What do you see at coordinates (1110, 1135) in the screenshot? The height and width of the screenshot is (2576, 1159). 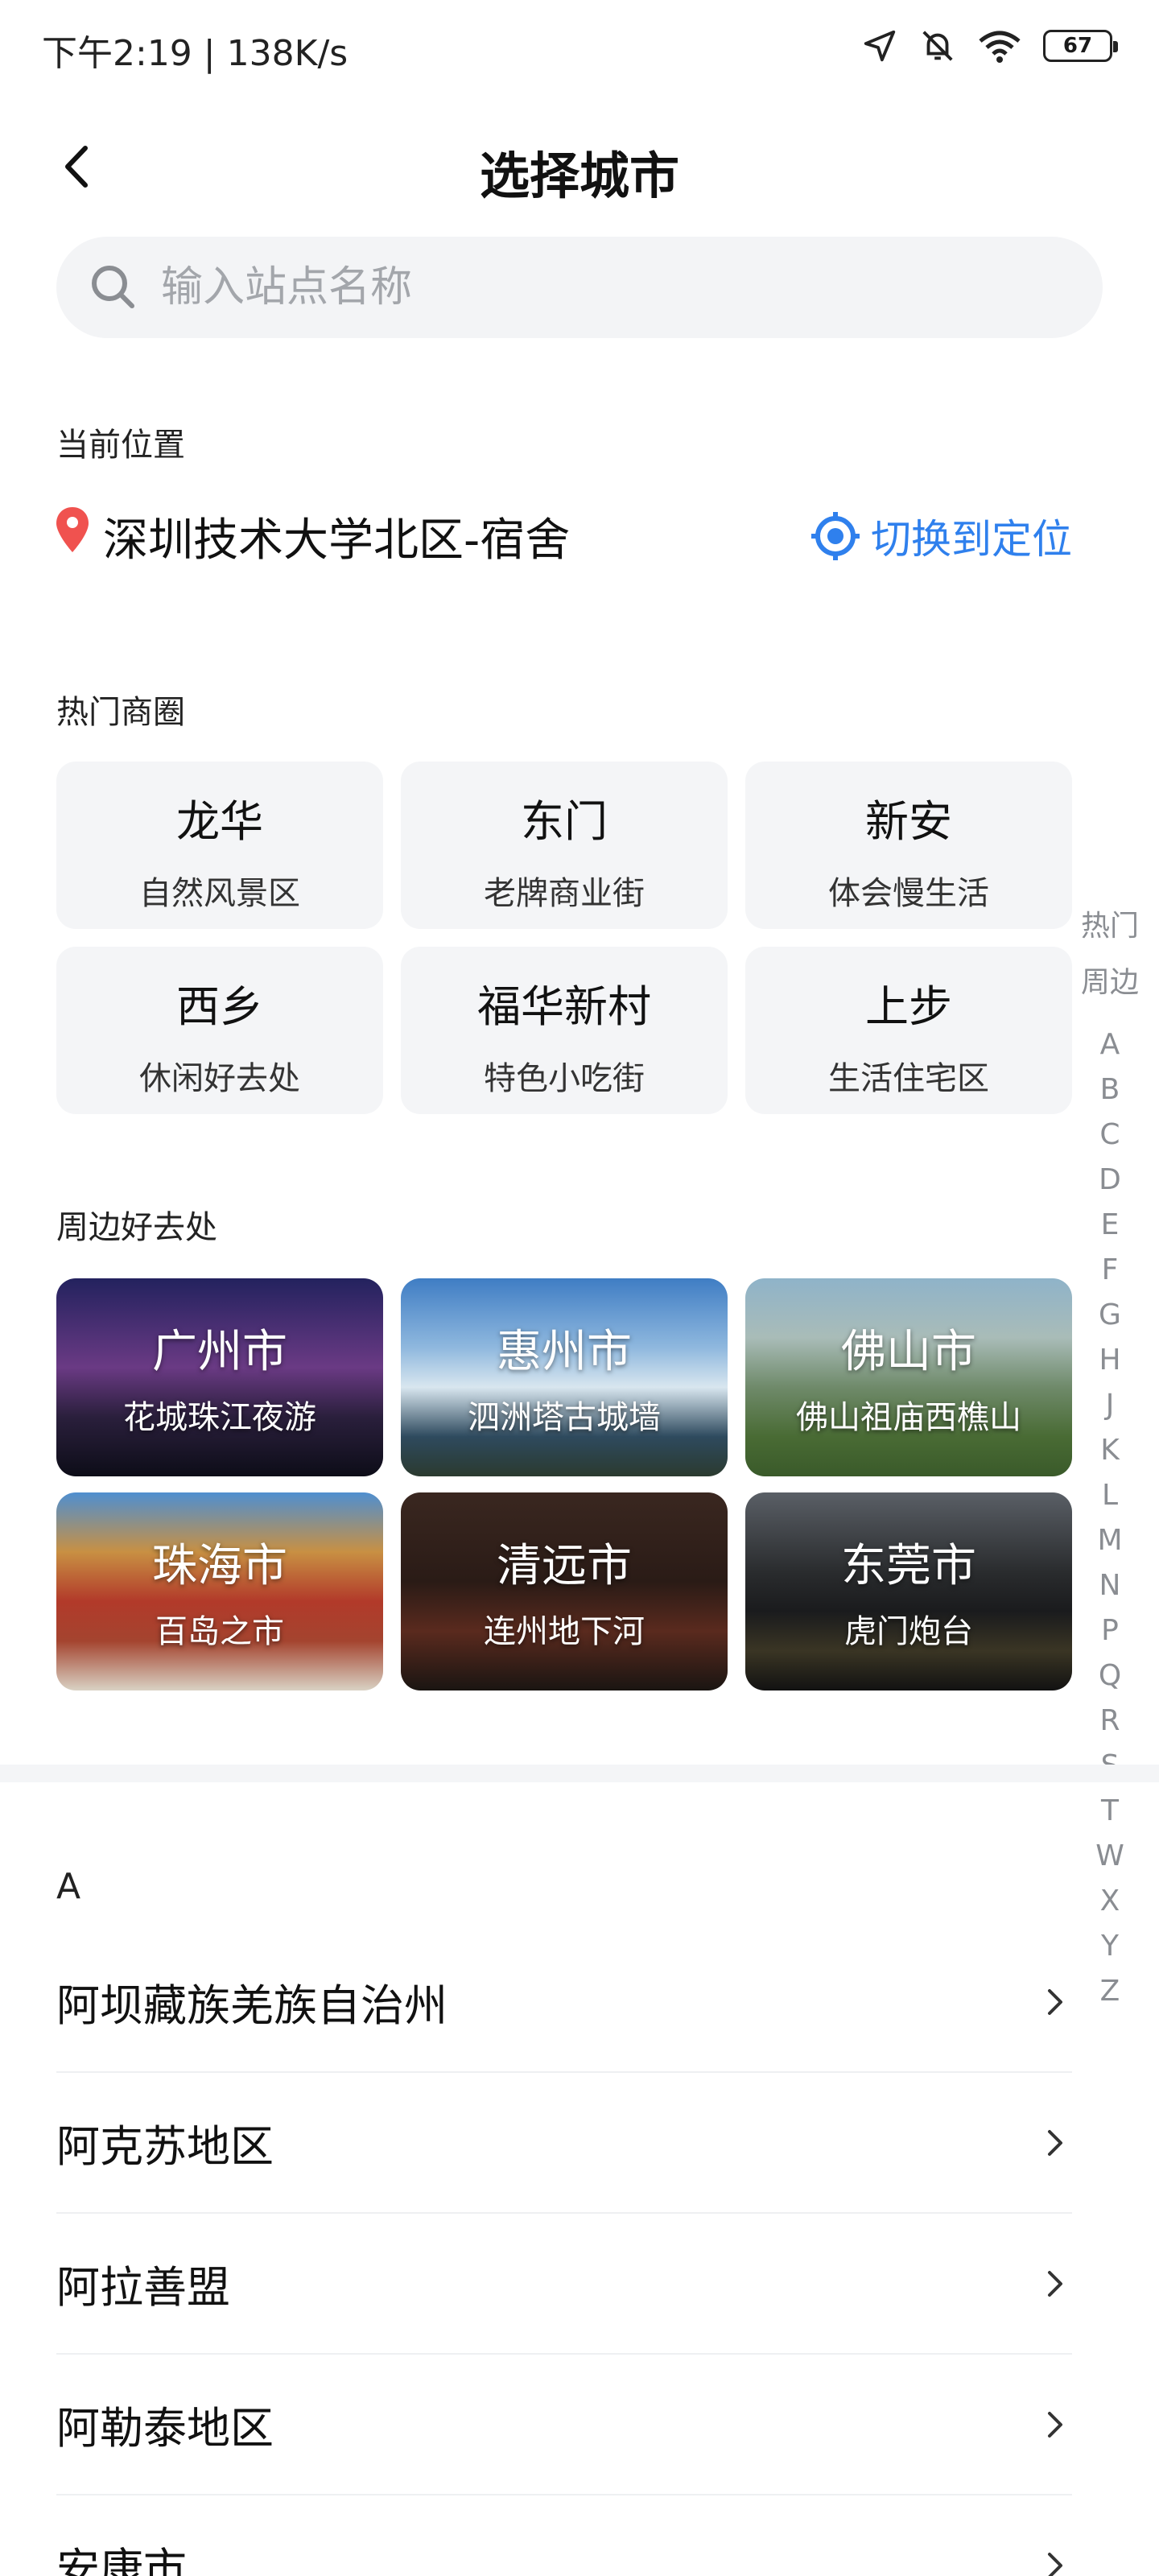 I see `index-item: C` at bounding box center [1110, 1135].